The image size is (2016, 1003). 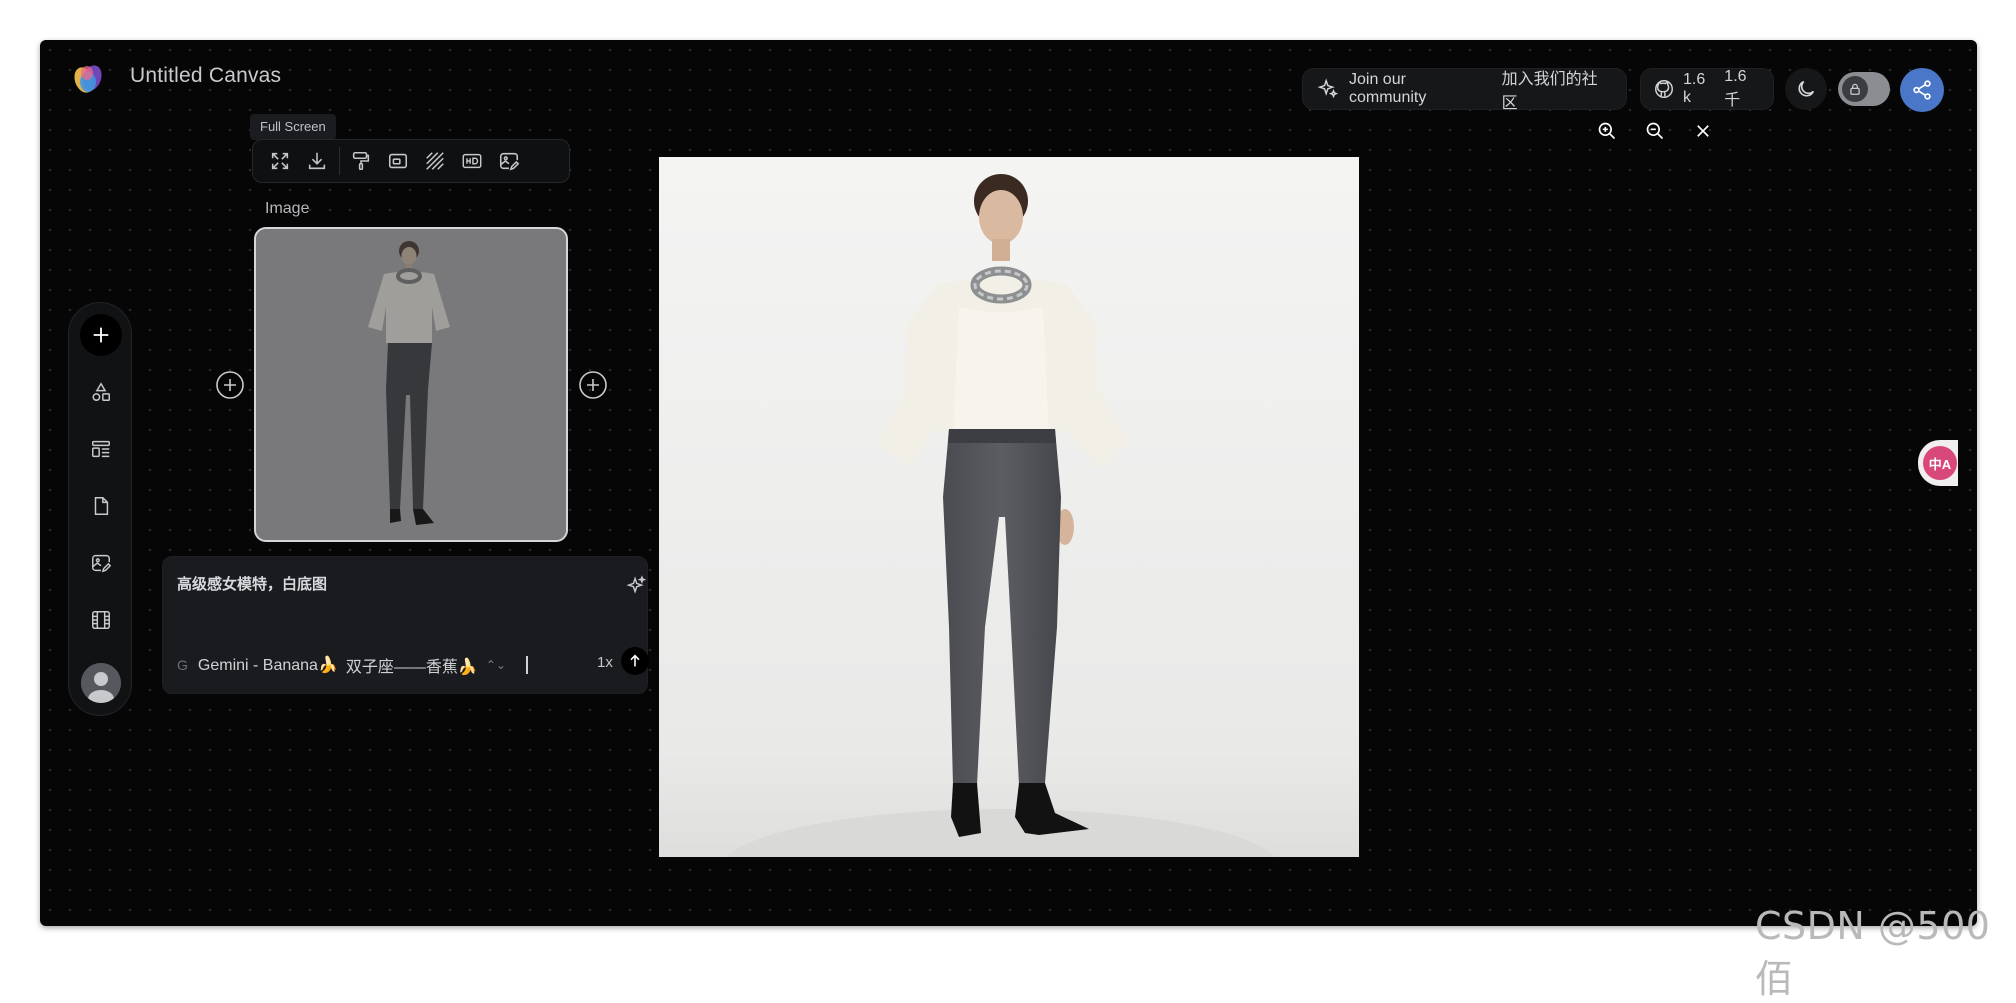 What do you see at coordinates (252, 583) in the screenshot?
I see `prompt-text: 高级感女模特，白底图` at bounding box center [252, 583].